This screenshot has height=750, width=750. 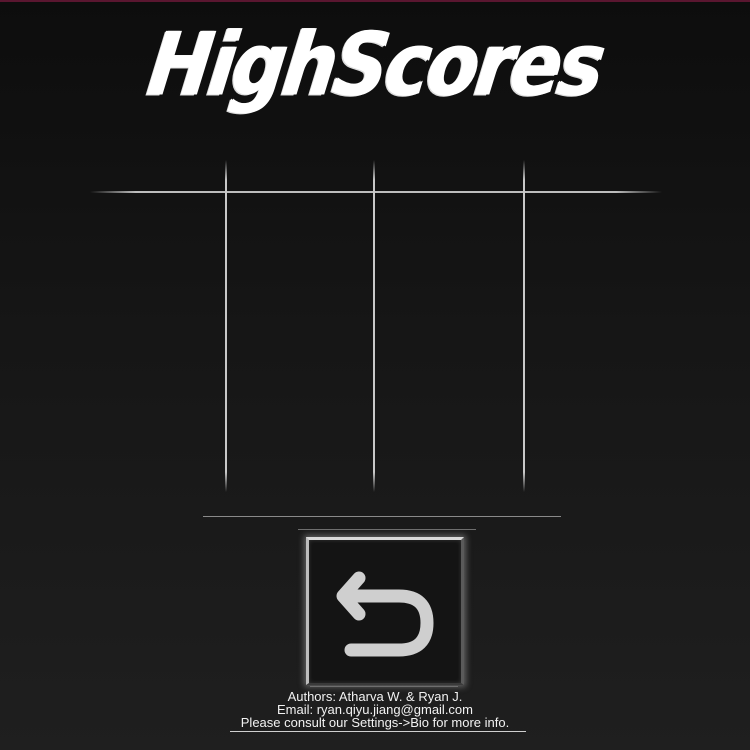 What do you see at coordinates (376, 192) in the screenshot?
I see `table-header-divider` at bounding box center [376, 192].